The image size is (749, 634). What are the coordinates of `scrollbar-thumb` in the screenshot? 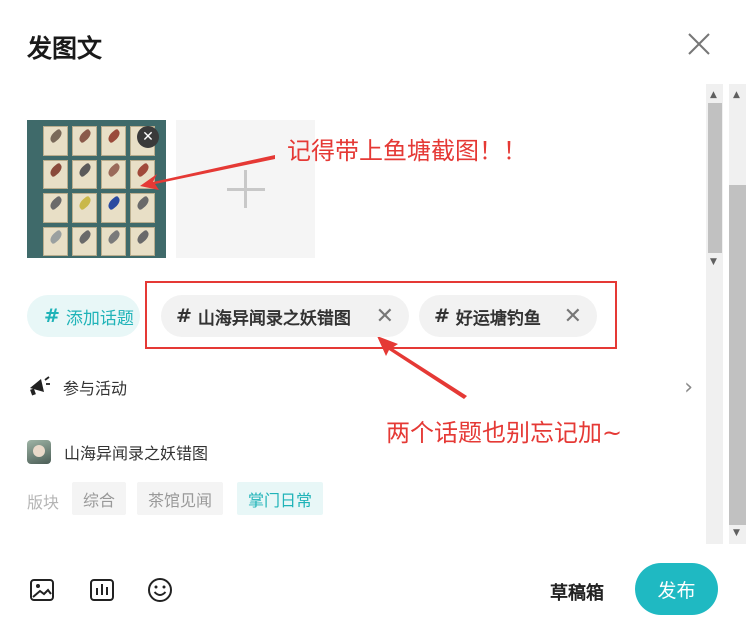 It's located at (715, 178).